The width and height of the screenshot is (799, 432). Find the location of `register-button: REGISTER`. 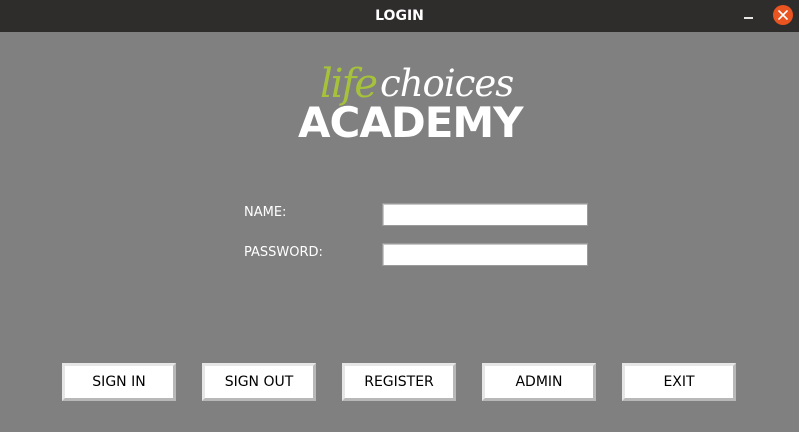

register-button: REGISTER is located at coordinates (399, 382).